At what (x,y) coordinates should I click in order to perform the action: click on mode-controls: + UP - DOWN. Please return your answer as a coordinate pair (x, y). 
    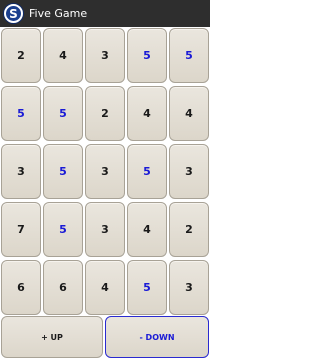
    Looking at the image, I should click on (105, 337).